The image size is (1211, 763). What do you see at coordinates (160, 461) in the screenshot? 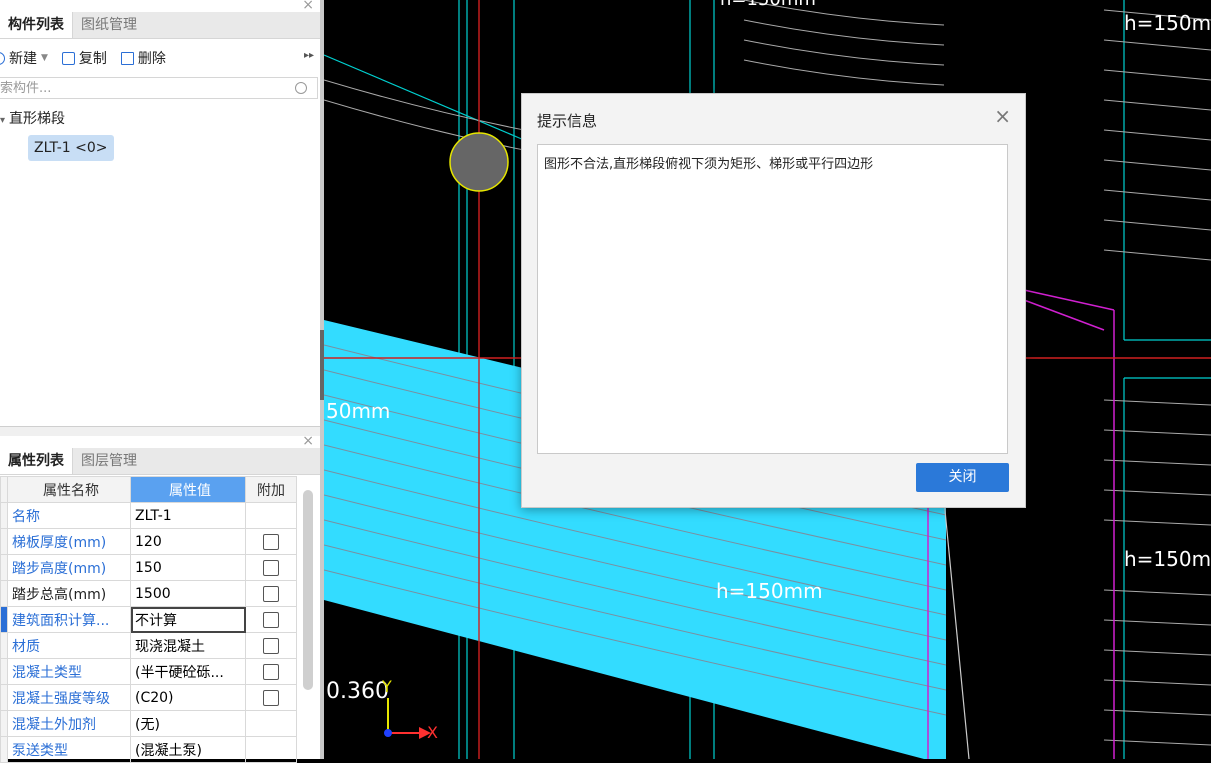
I see `property-tabbar: 属性列表 图层管理` at bounding box center [160, 461].